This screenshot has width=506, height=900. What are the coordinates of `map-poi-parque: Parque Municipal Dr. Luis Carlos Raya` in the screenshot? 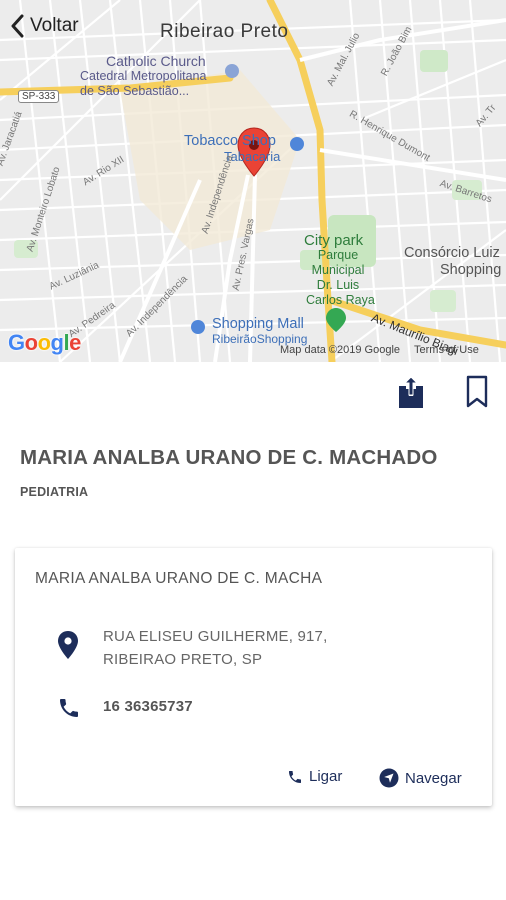 It's located at (340, 278).